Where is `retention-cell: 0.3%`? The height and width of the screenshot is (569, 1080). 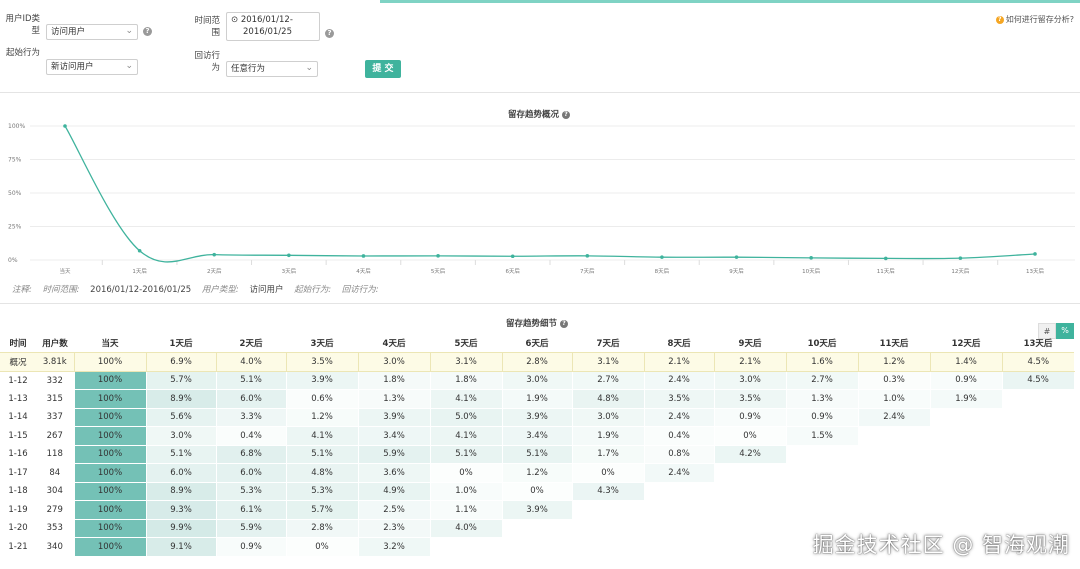
retention-cell: 0.3% is located at coordinates (894, 380).